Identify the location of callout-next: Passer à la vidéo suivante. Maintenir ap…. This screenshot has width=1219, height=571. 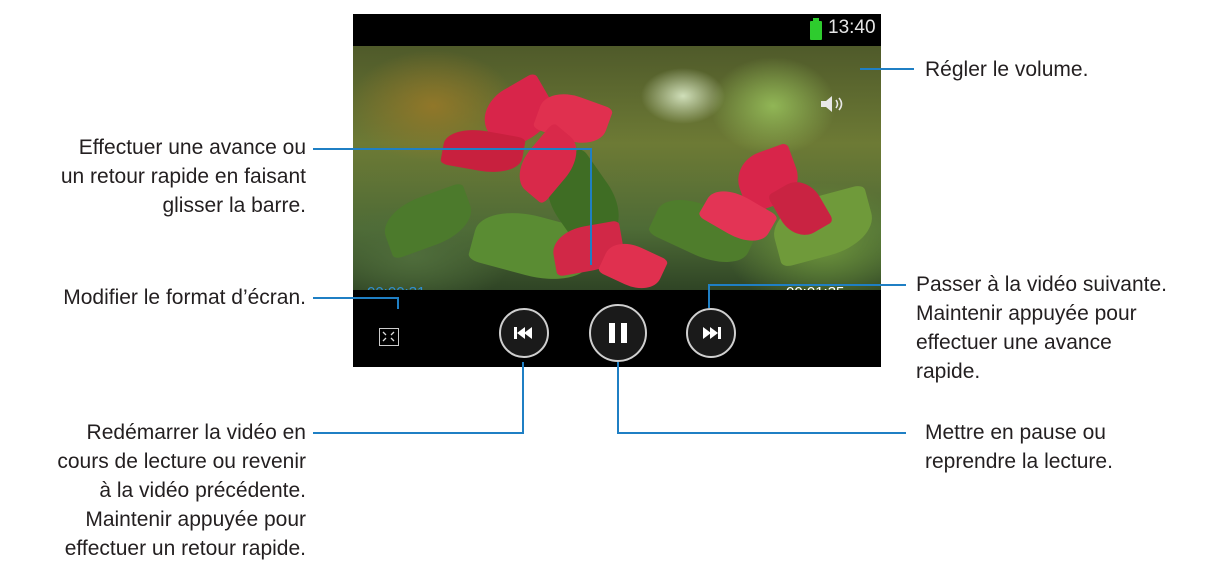
(1041, 328).